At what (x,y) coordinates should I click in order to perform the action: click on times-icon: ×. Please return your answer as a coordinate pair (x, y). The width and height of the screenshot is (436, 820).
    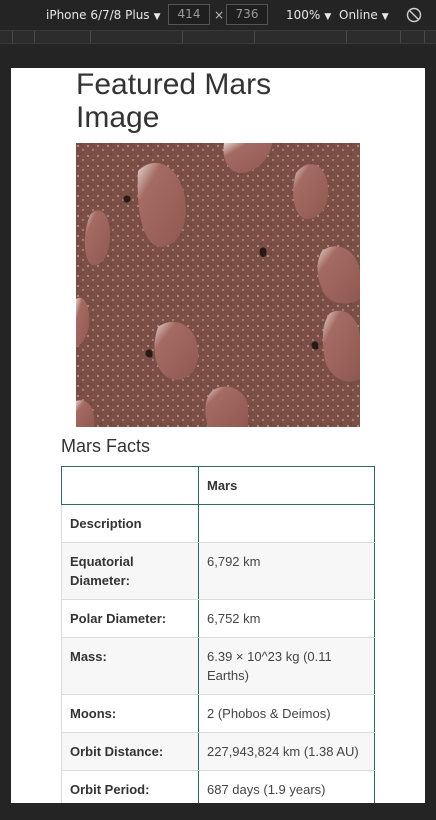
    Looking at the image, I should click on (219, 15).